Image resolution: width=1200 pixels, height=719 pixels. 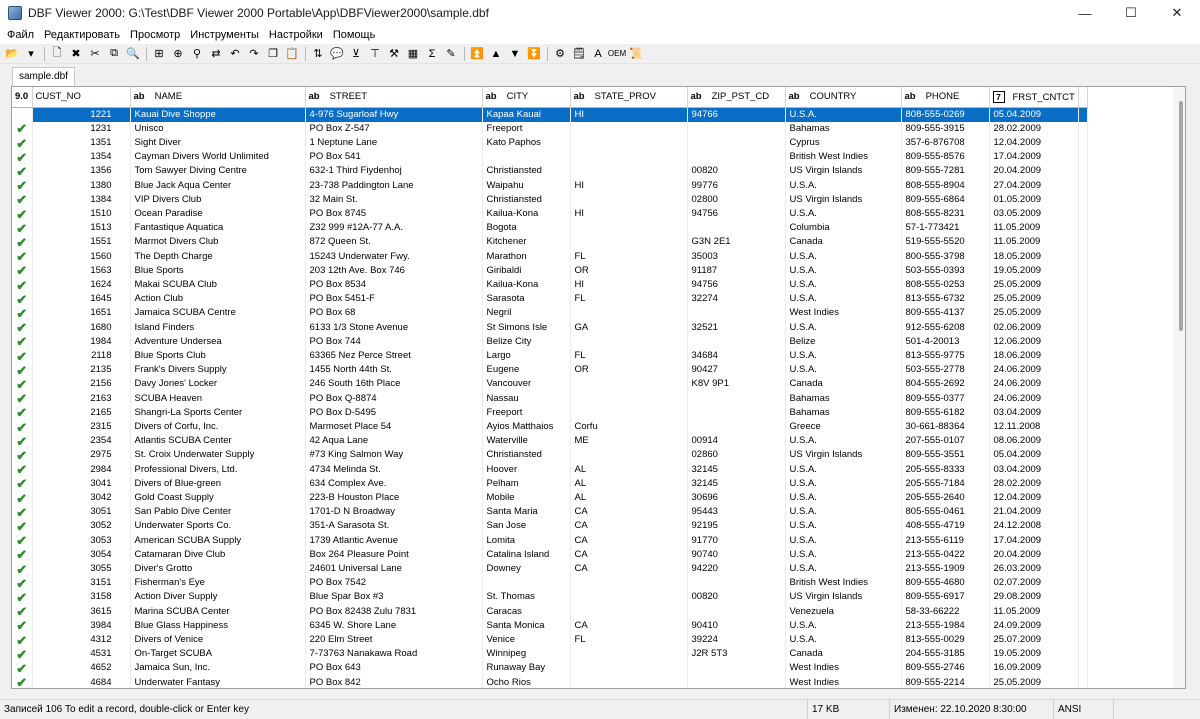 What do you see at coordinates (218, 654) in the screenshot?
I see `cell-name: On-Target SCUBA` at bounding box center [218, 654].